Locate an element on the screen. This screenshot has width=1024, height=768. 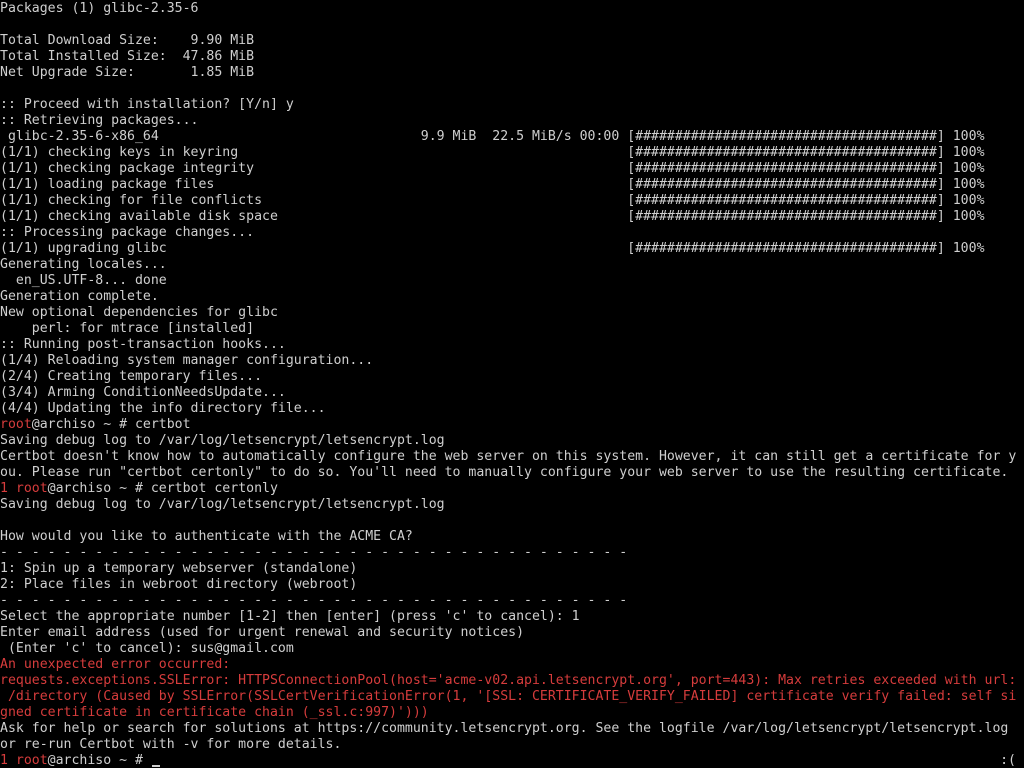
output-line: Net Upgrade Size: 1.85 MiB is located at coordinates (127, 72).